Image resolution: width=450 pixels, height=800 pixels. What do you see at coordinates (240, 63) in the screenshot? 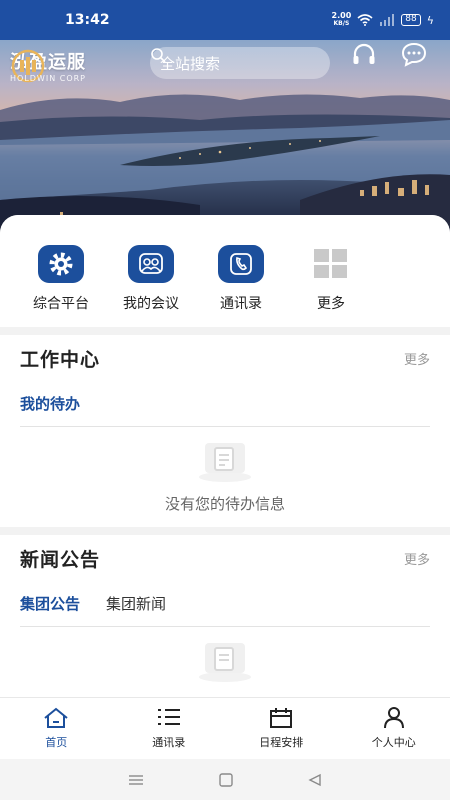
I see `search-input: 全站搜索` at bounding box center [240, 63].